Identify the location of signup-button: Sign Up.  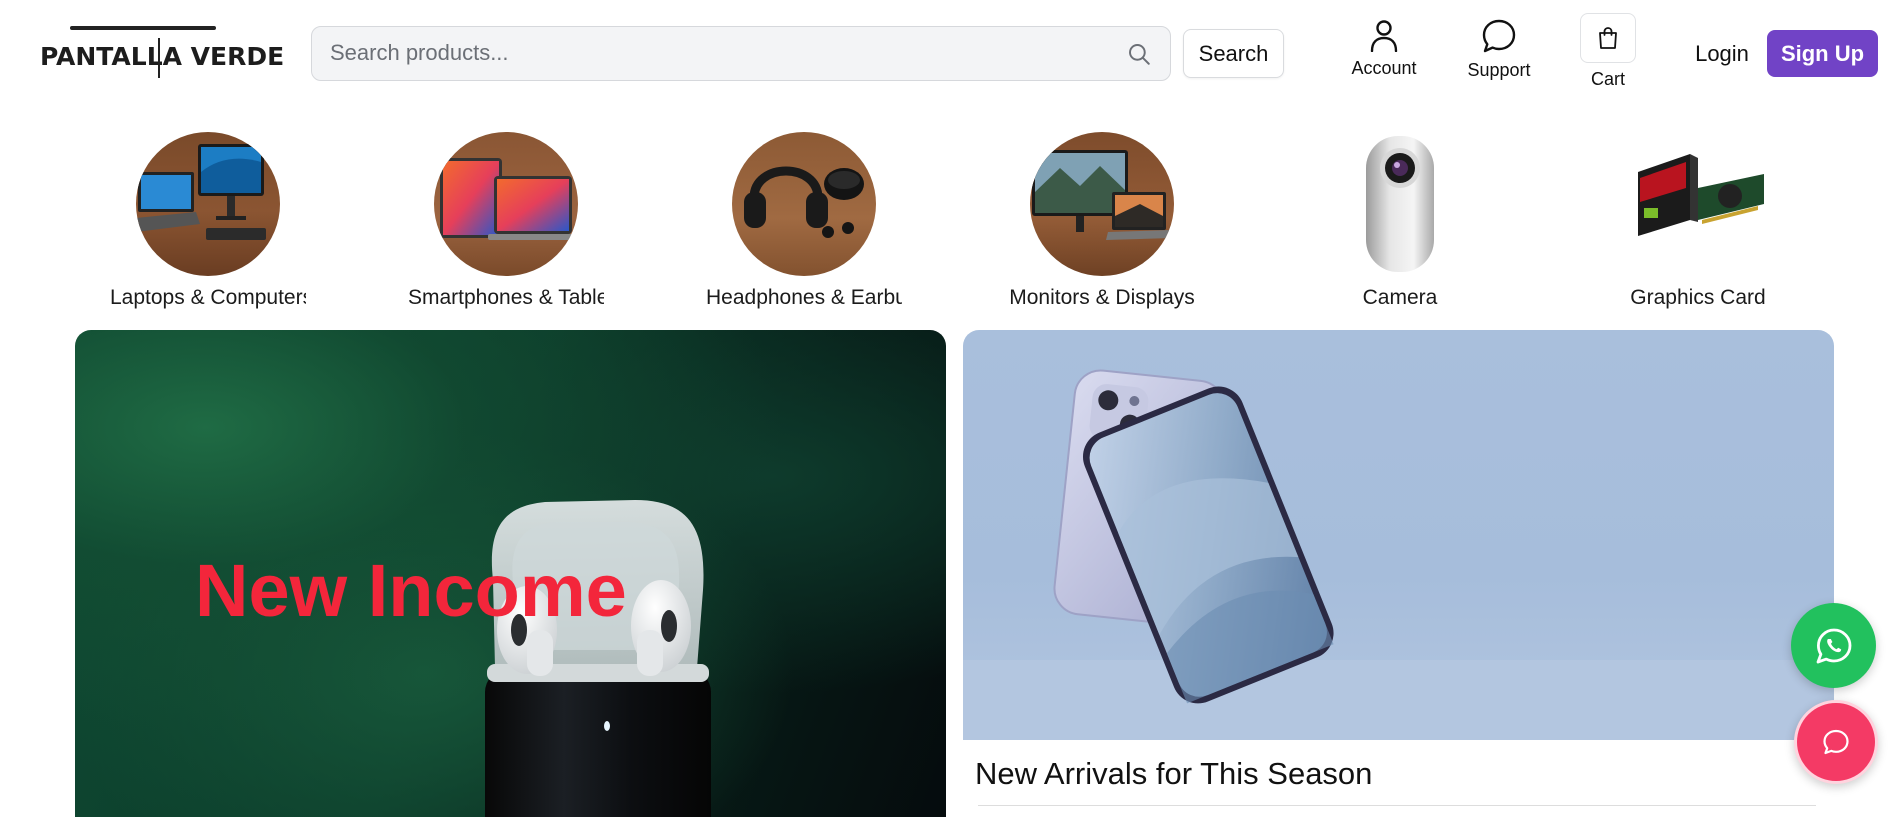
(1822, 53).